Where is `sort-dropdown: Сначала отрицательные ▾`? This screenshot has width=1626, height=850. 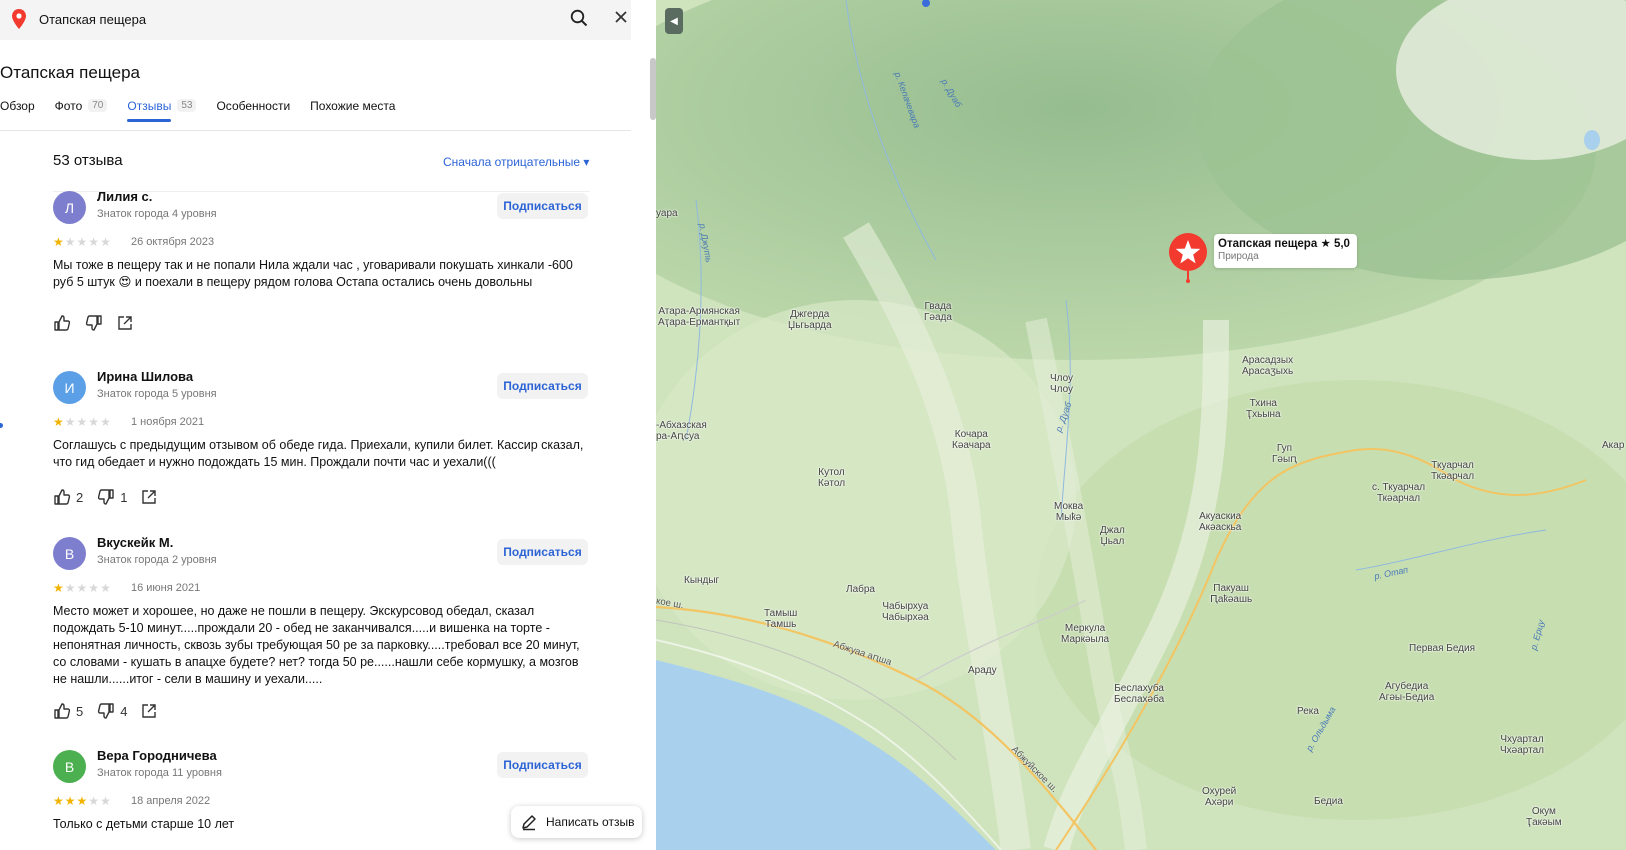
sort-dropdown: Сначала отрицательные ▾ is located at coordinates (516, 162).